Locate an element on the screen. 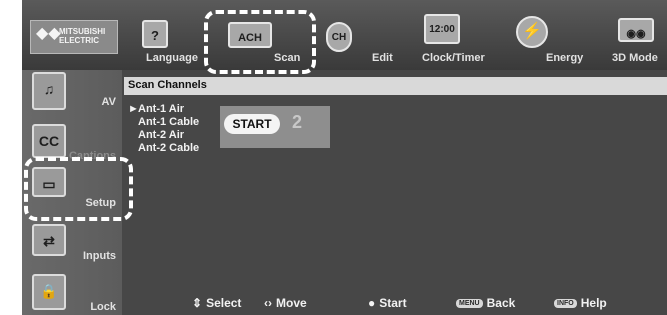 The image size is (667, 315). channel-option-label: Ant-2 Air is located at coordinates (161, 135).